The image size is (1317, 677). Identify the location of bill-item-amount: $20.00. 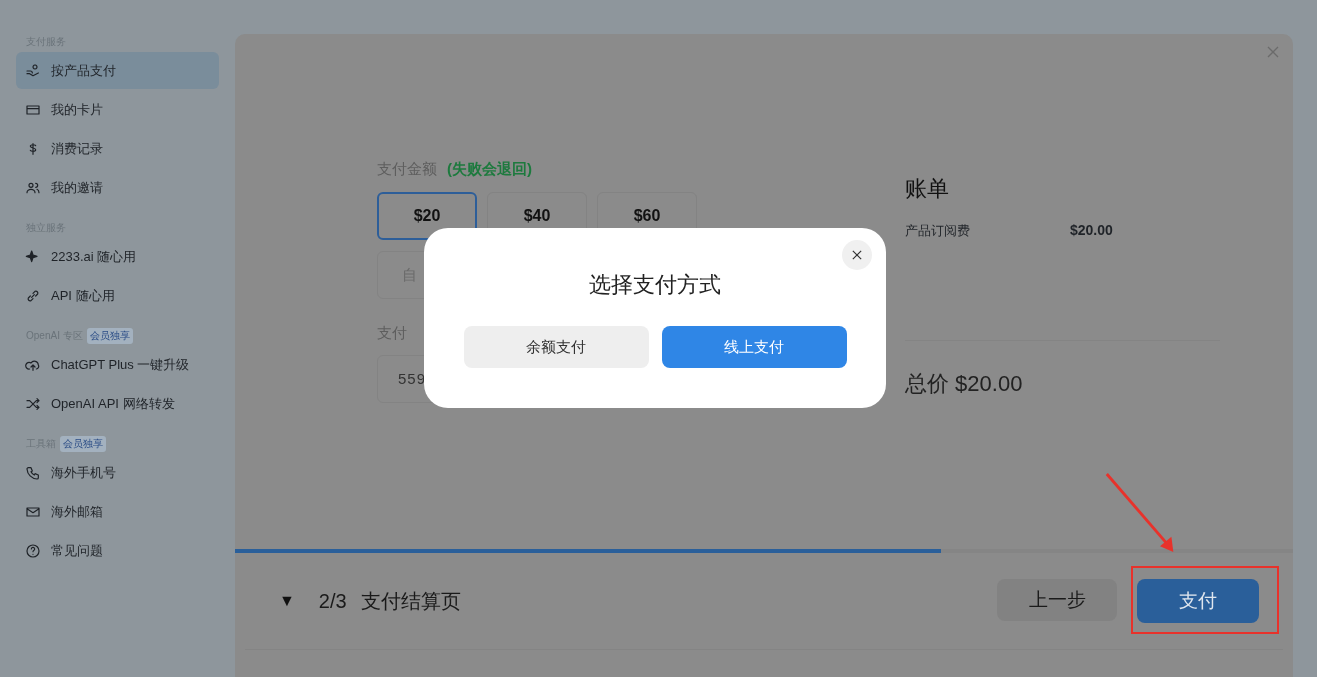
(1091, 231).